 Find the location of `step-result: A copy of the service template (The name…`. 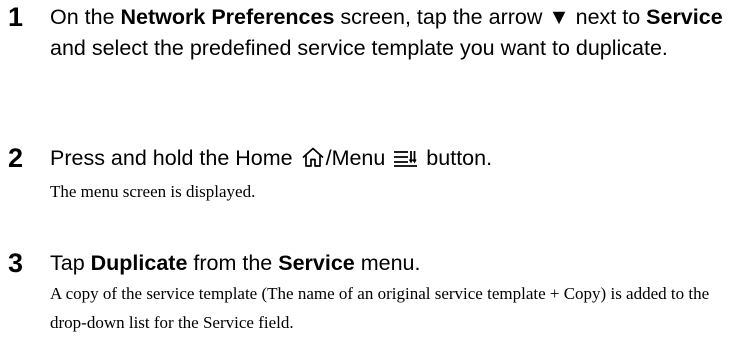

step-result: A copy of the service template (The name… is located at coordinates (380, 308).